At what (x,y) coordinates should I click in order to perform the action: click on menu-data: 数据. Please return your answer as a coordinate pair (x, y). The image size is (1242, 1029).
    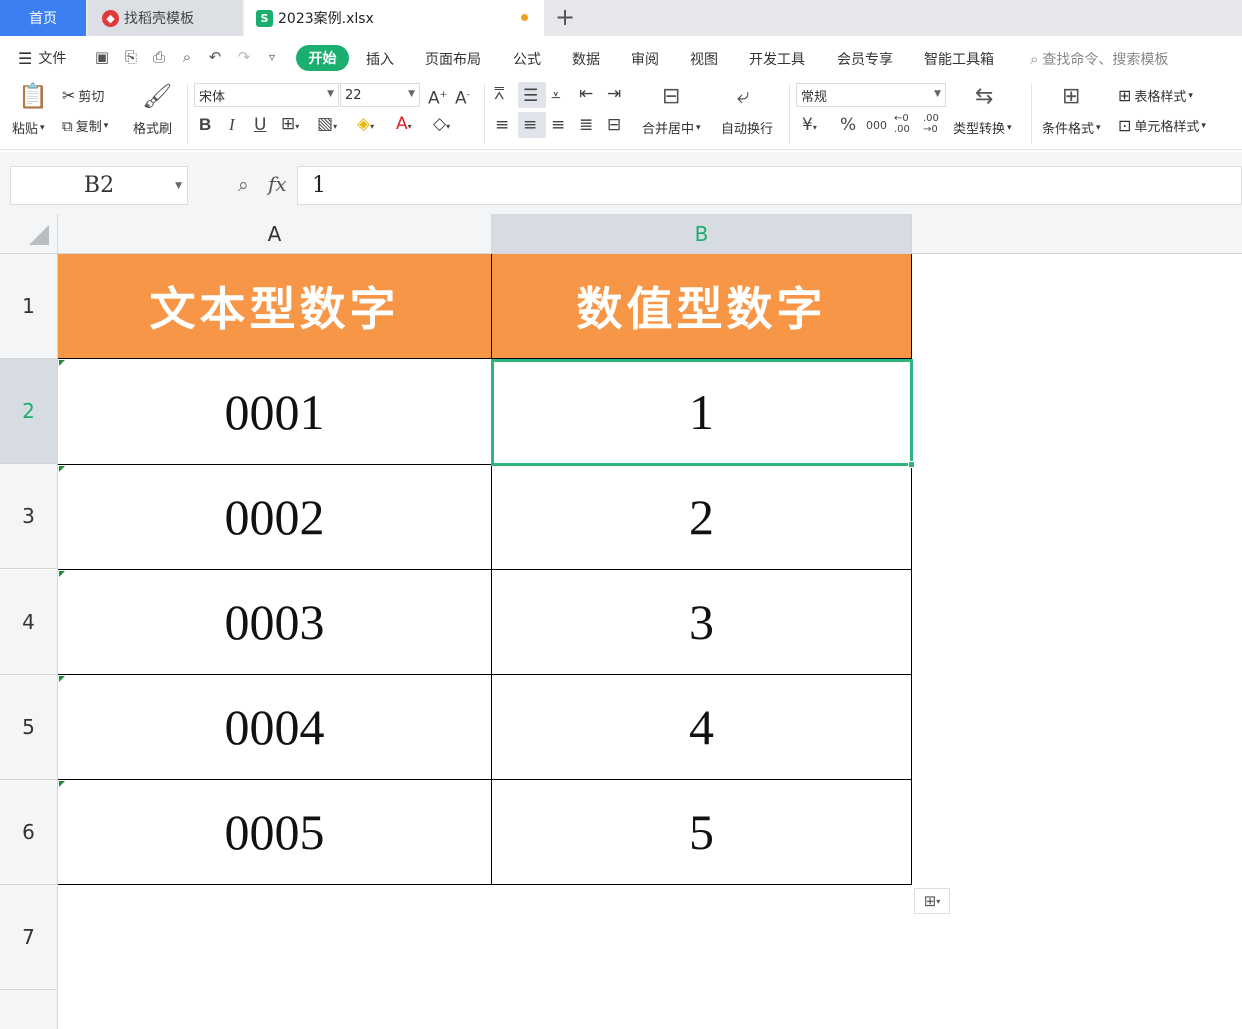
    Looking at the image, I should click on (586, 59).